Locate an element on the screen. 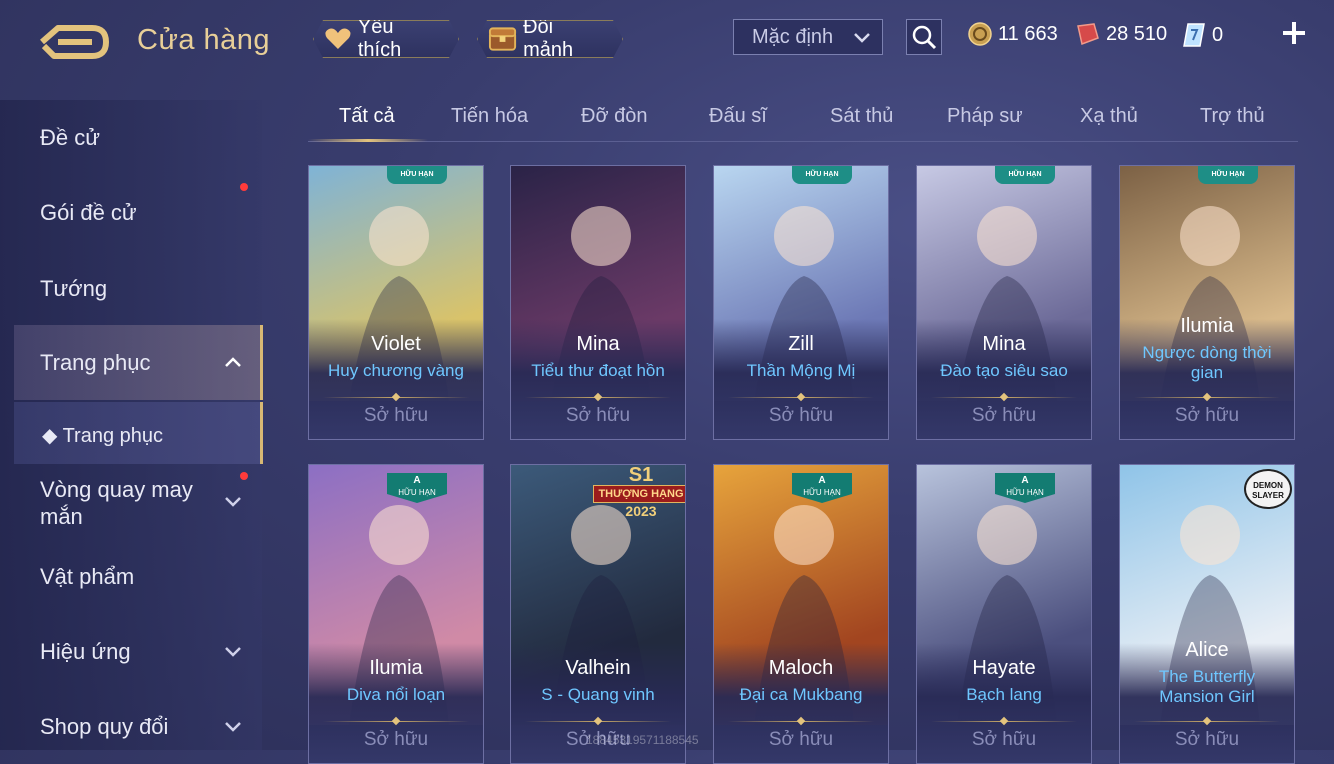  tab-mage: Pháp sư is located at coordinates (985, 116).